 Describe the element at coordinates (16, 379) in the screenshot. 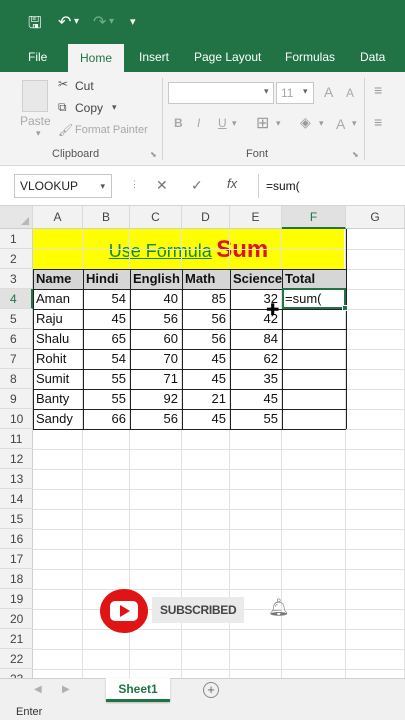

I see `row-header-8: 8` at that location.